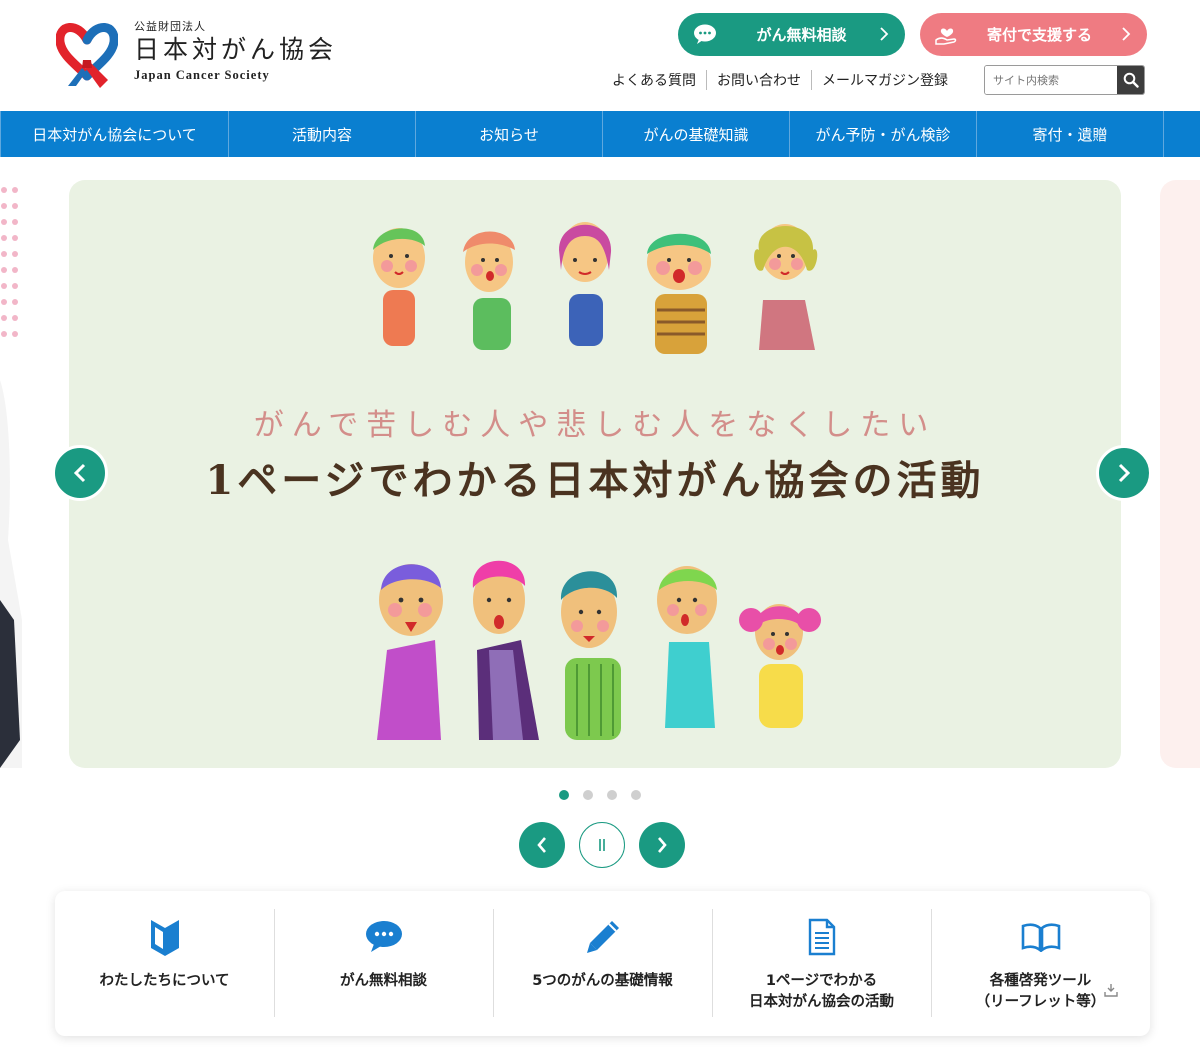  I want to click on search-button, so click(1130, 80).